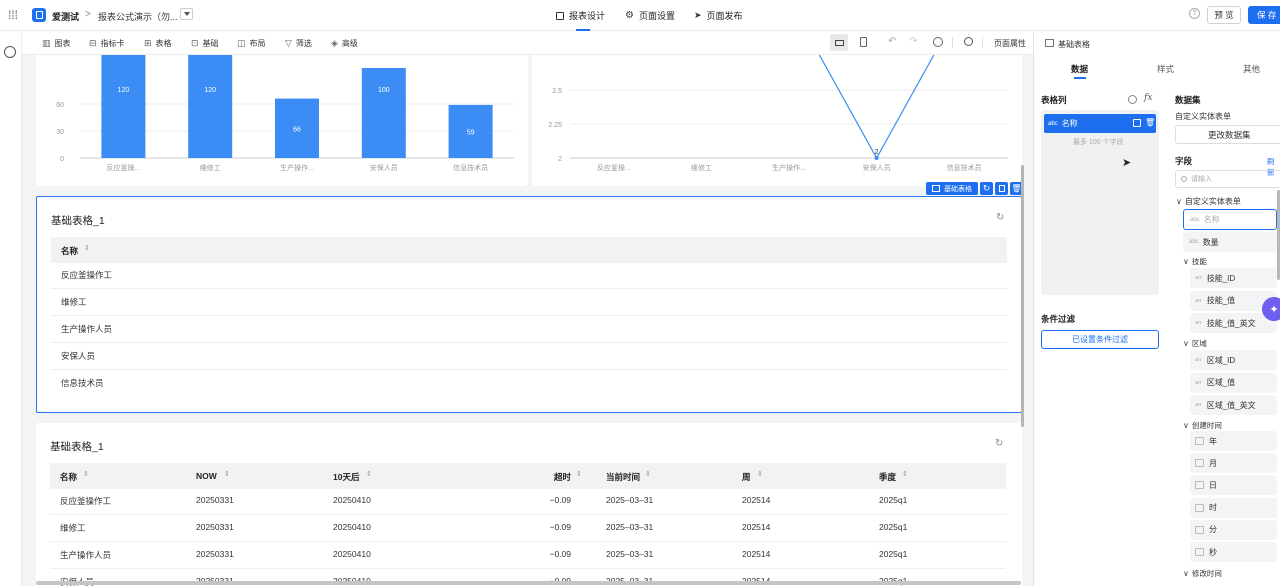 Image resolution: width=1280 pixels, height=586 pixels. I want to click on field-search-input: 请输入, so click(1227, 179).